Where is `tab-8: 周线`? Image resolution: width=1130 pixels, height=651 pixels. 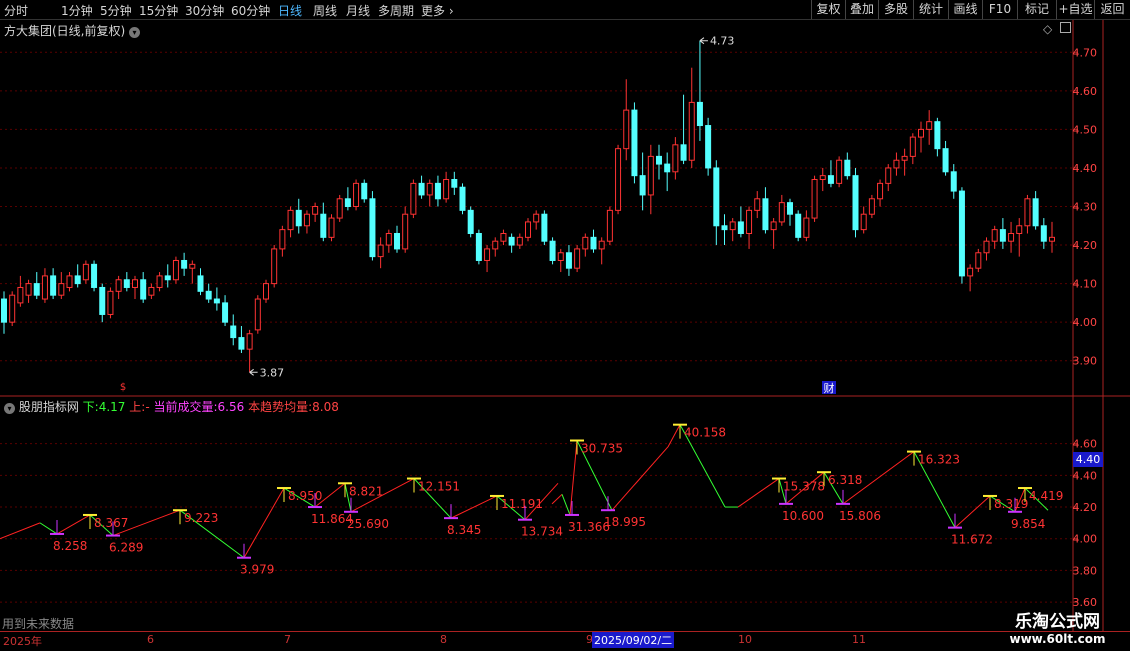
tab-8: 周线 is located at coordinates (325, 10).